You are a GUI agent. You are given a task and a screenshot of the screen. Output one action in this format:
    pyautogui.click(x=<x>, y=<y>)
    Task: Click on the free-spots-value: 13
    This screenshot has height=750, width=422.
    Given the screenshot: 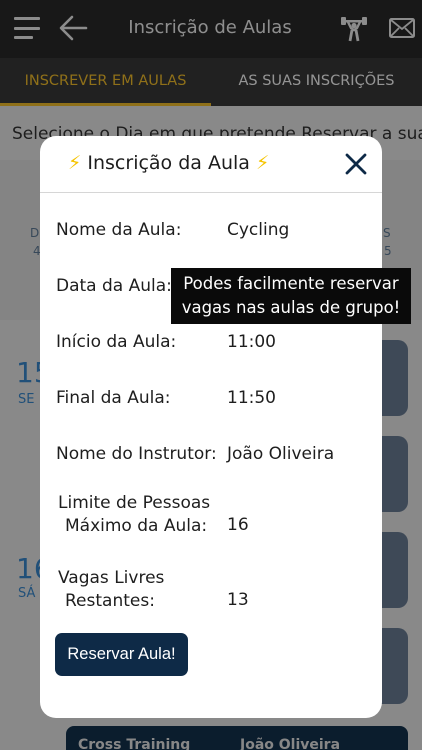 What is the action you would take?
    pyautogui.click(x=238, y=600)
    